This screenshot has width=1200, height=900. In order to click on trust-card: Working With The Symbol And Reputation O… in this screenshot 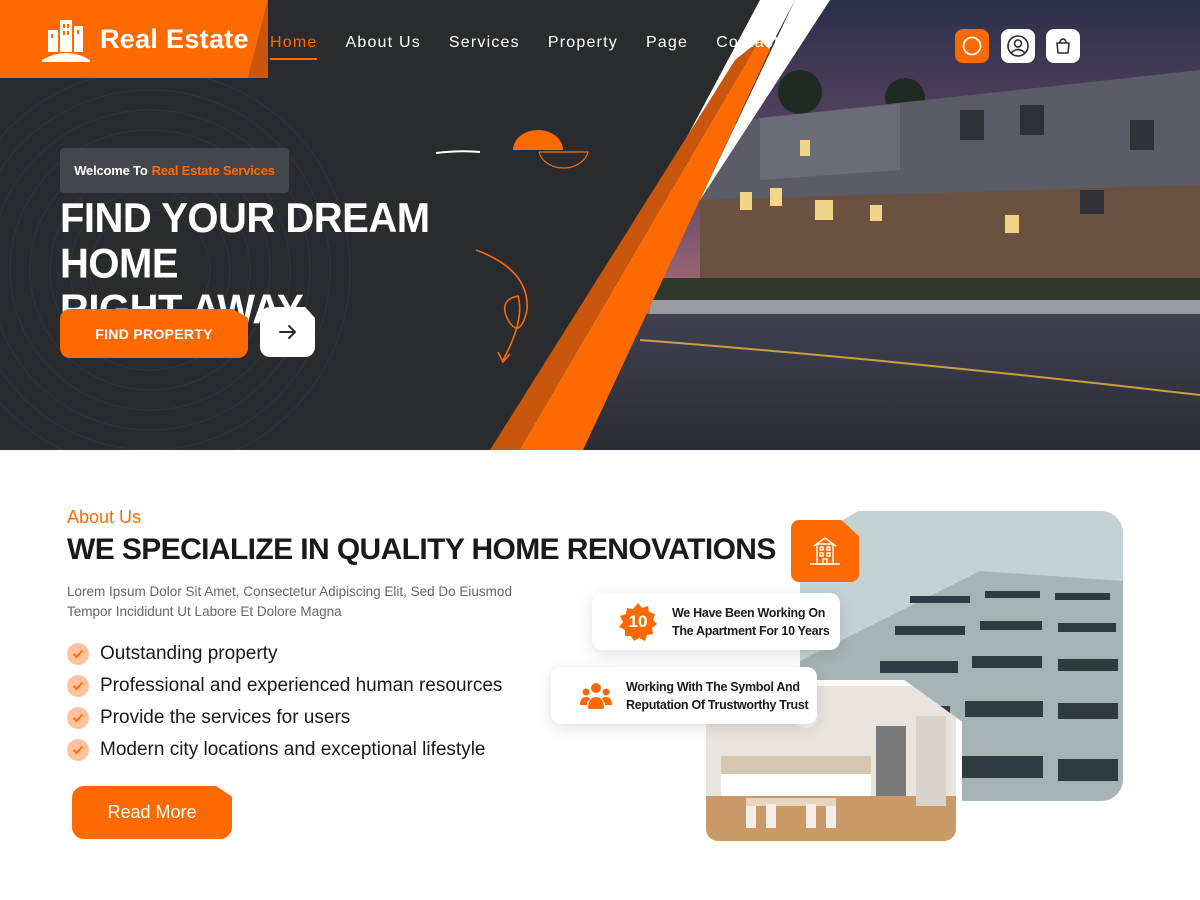, I will do `click(684, 695)`.